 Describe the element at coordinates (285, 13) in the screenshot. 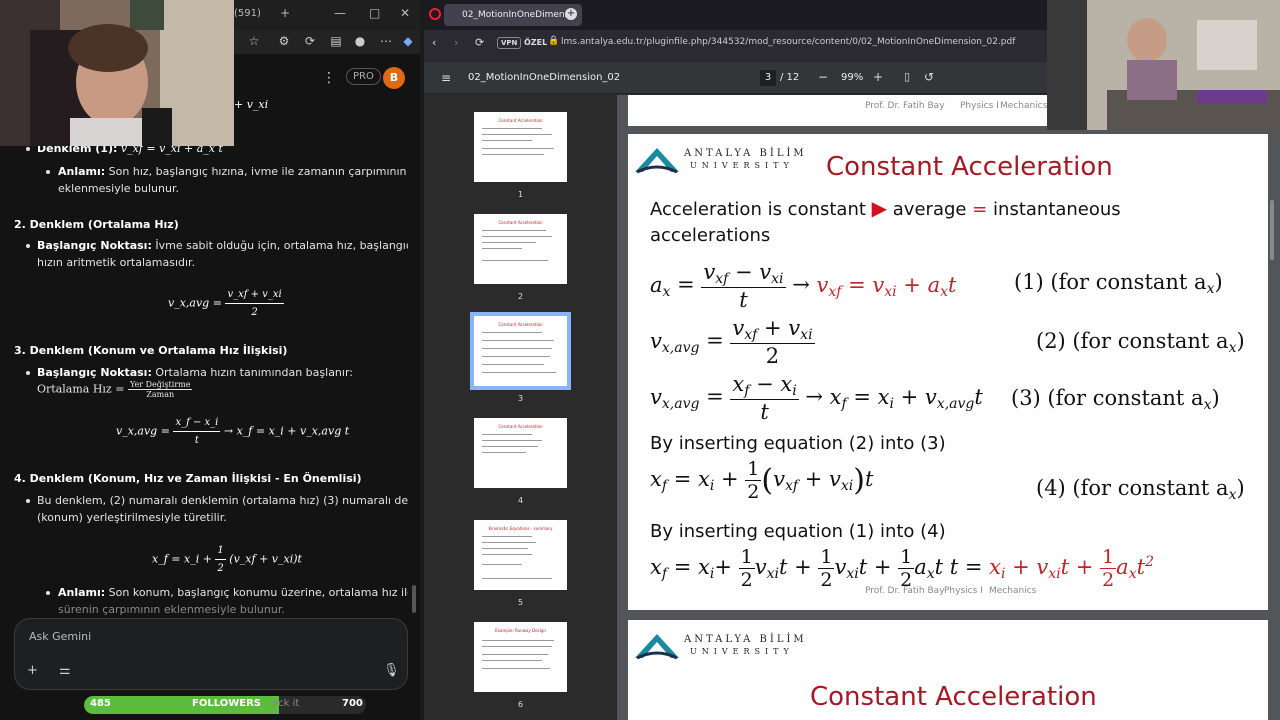

I see `new-tab-icon: +` at that location.